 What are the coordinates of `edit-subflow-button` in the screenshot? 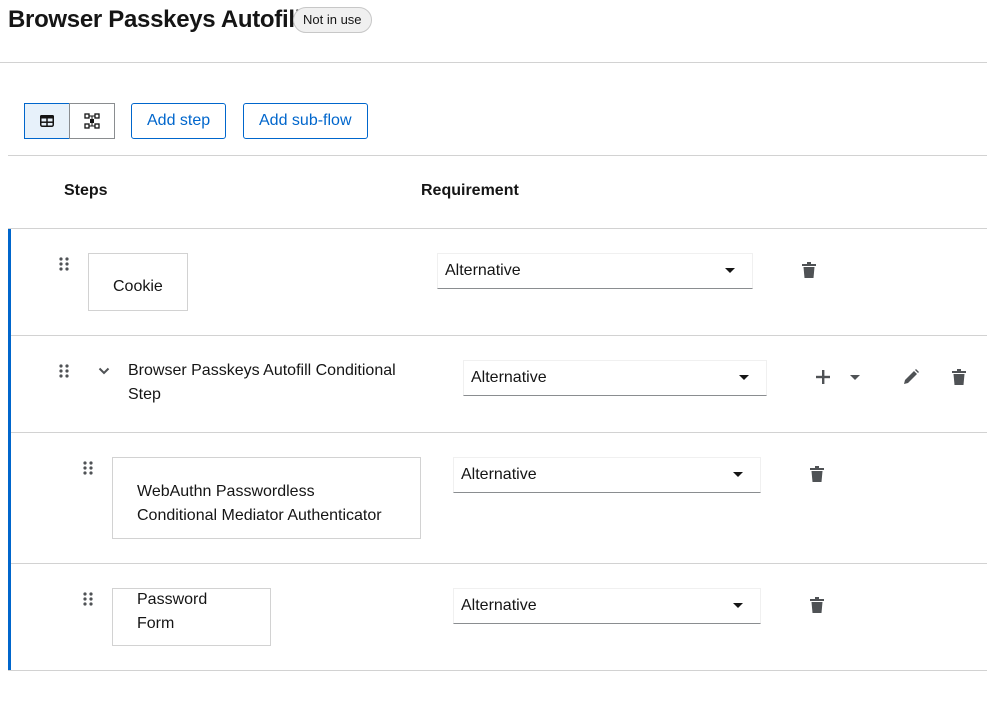 It's located at (911, 377).